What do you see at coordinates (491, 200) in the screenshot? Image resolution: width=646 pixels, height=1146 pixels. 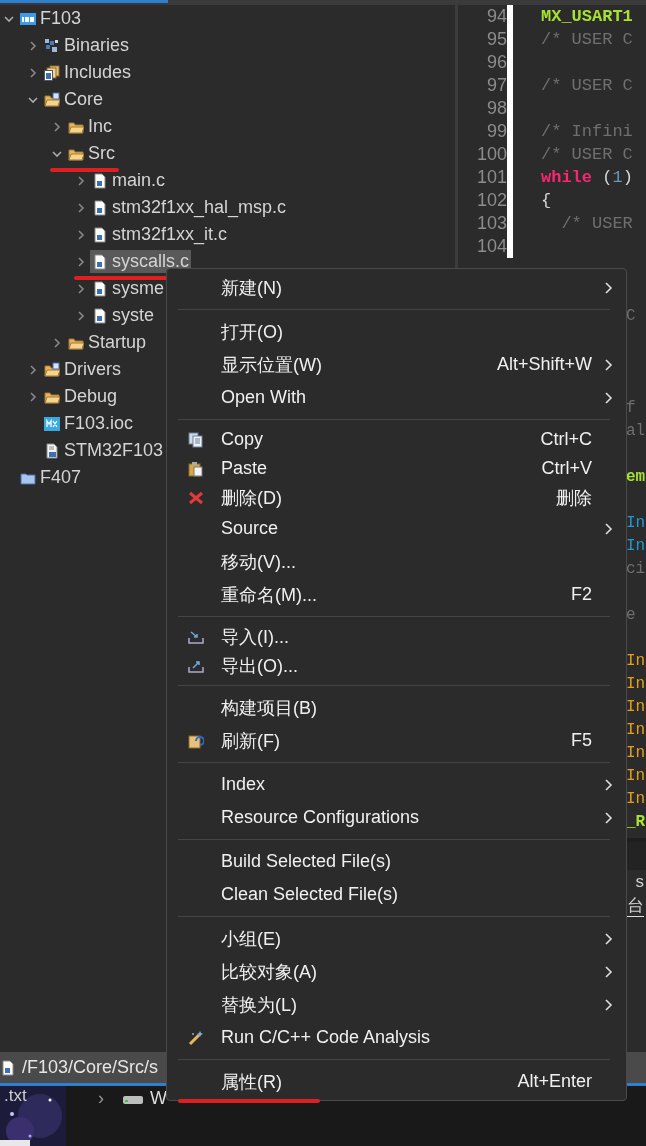 I see `line-number: 102` at bounding box center [491, 200].